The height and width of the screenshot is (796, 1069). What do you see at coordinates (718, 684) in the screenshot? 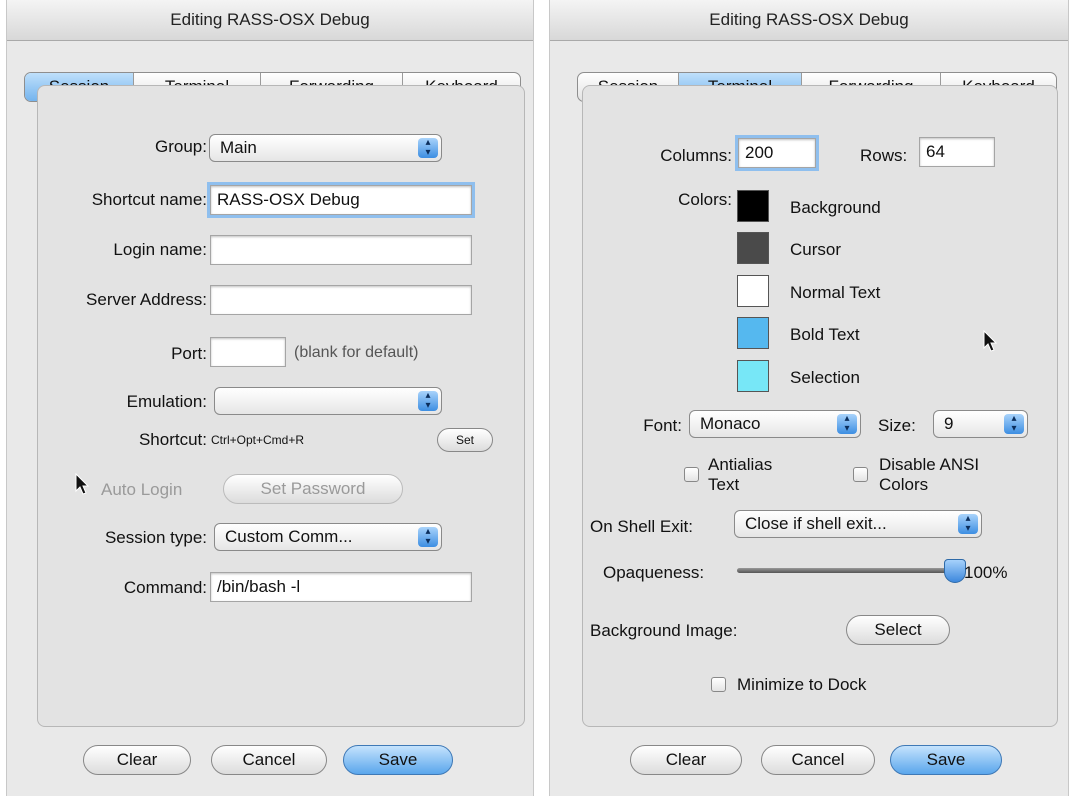
I see `minimize-to-dock-checkbox` at bounding box center [718, 684].